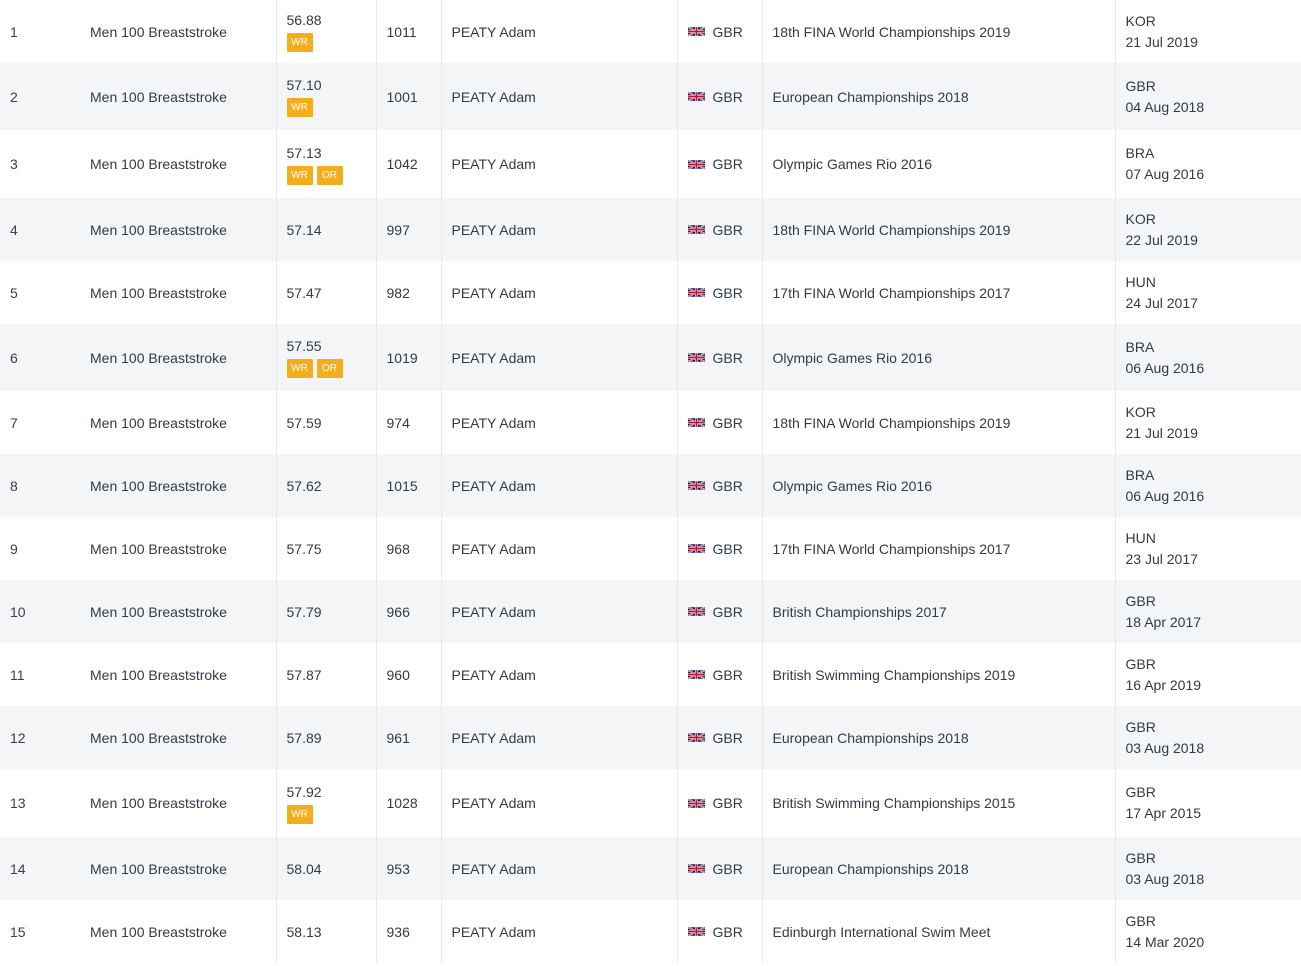  What do you see at coordinates (938, 611) in the screenshot?
I see `meet-name: British Championships 2017` at bounding box center [938, 611].